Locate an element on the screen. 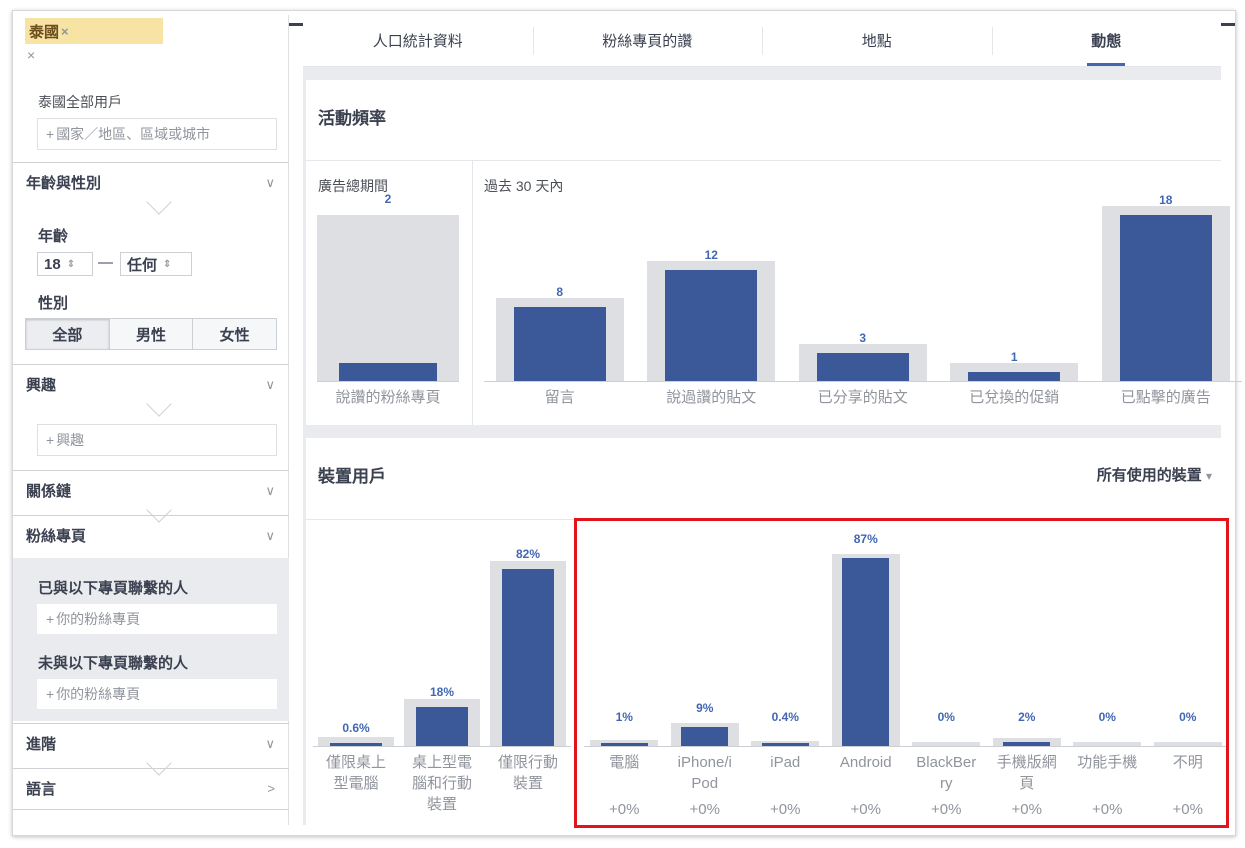 The width and height of the screenshot is (1245, 848). tab-bar: 人口統計資料 粉絲專頁的讚 地點 動態 is located at coordinates (762, 41).